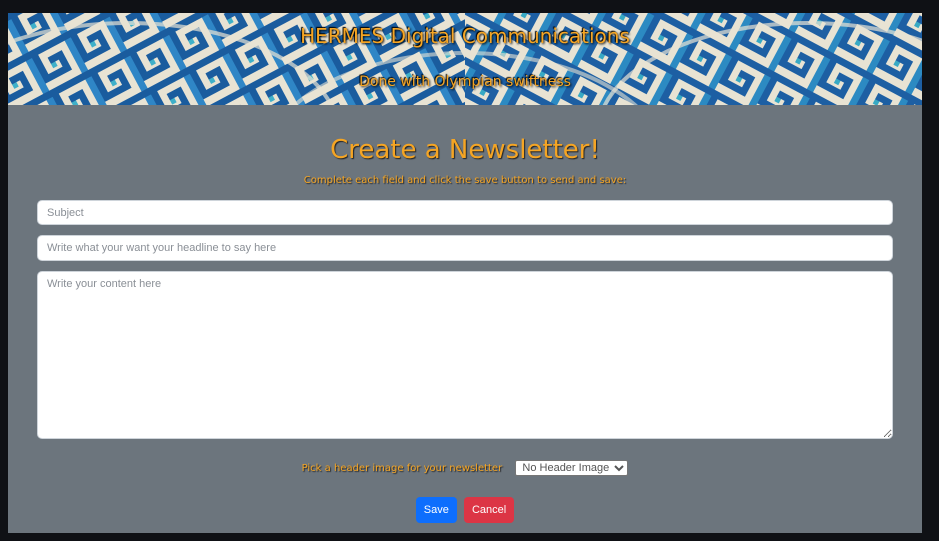 The height and width of the screenshot is (541, 939). What do you see at coordinates (465, 82) in the screenshot?
I see `banner-subtitle: Done with Olympian swiftness` at bounding box center [465, 82].